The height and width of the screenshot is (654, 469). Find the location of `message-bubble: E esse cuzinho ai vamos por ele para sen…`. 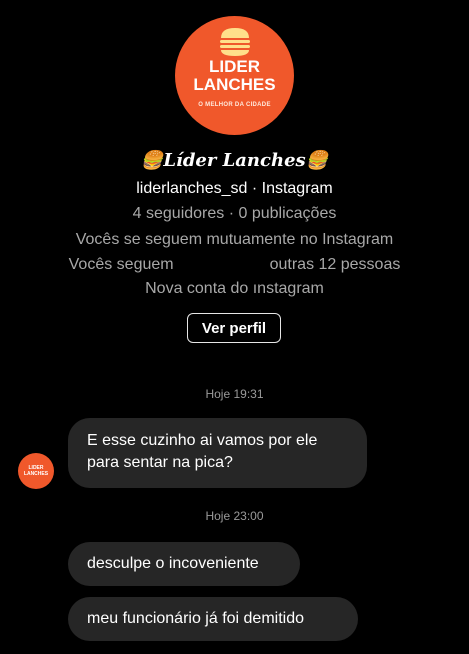

message-bubble: E esse cuzinho ai vamos por ele para sen… is located at coordinates (217, 453).